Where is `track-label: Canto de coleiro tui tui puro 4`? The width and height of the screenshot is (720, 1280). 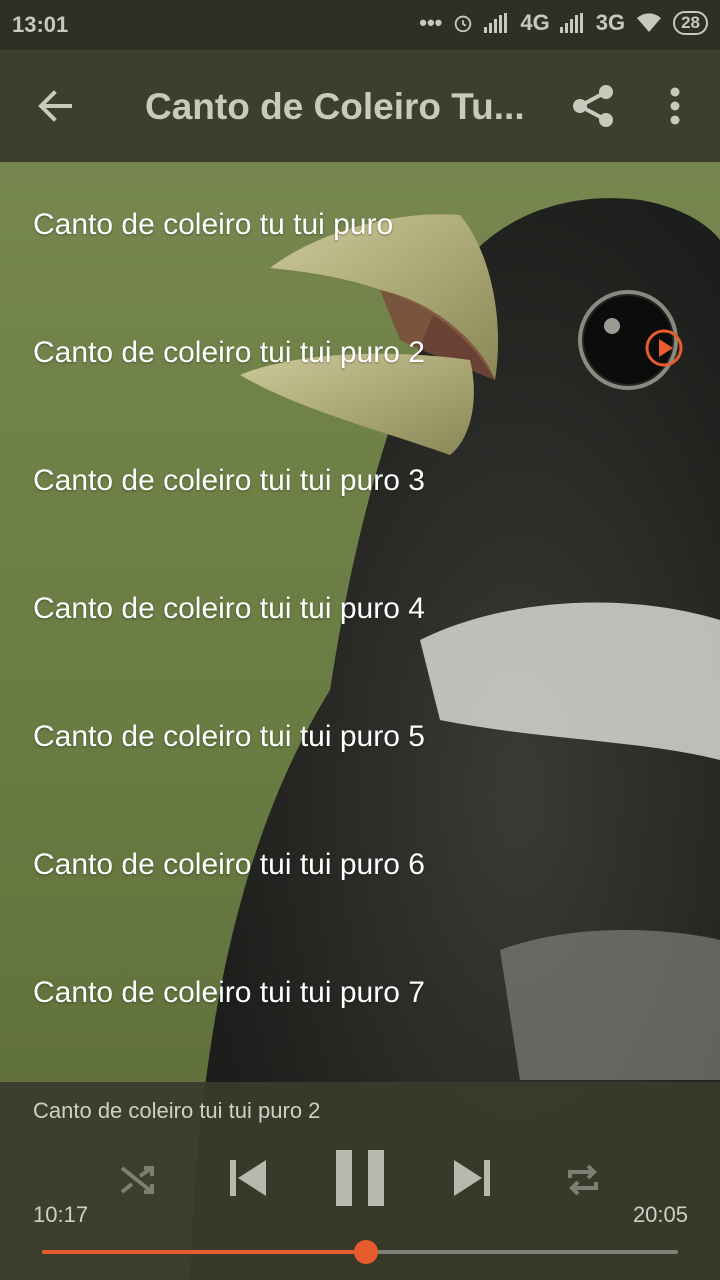
track-label: Canto de coleiro tui tui puro 4 is located at coordinates (229, 608).